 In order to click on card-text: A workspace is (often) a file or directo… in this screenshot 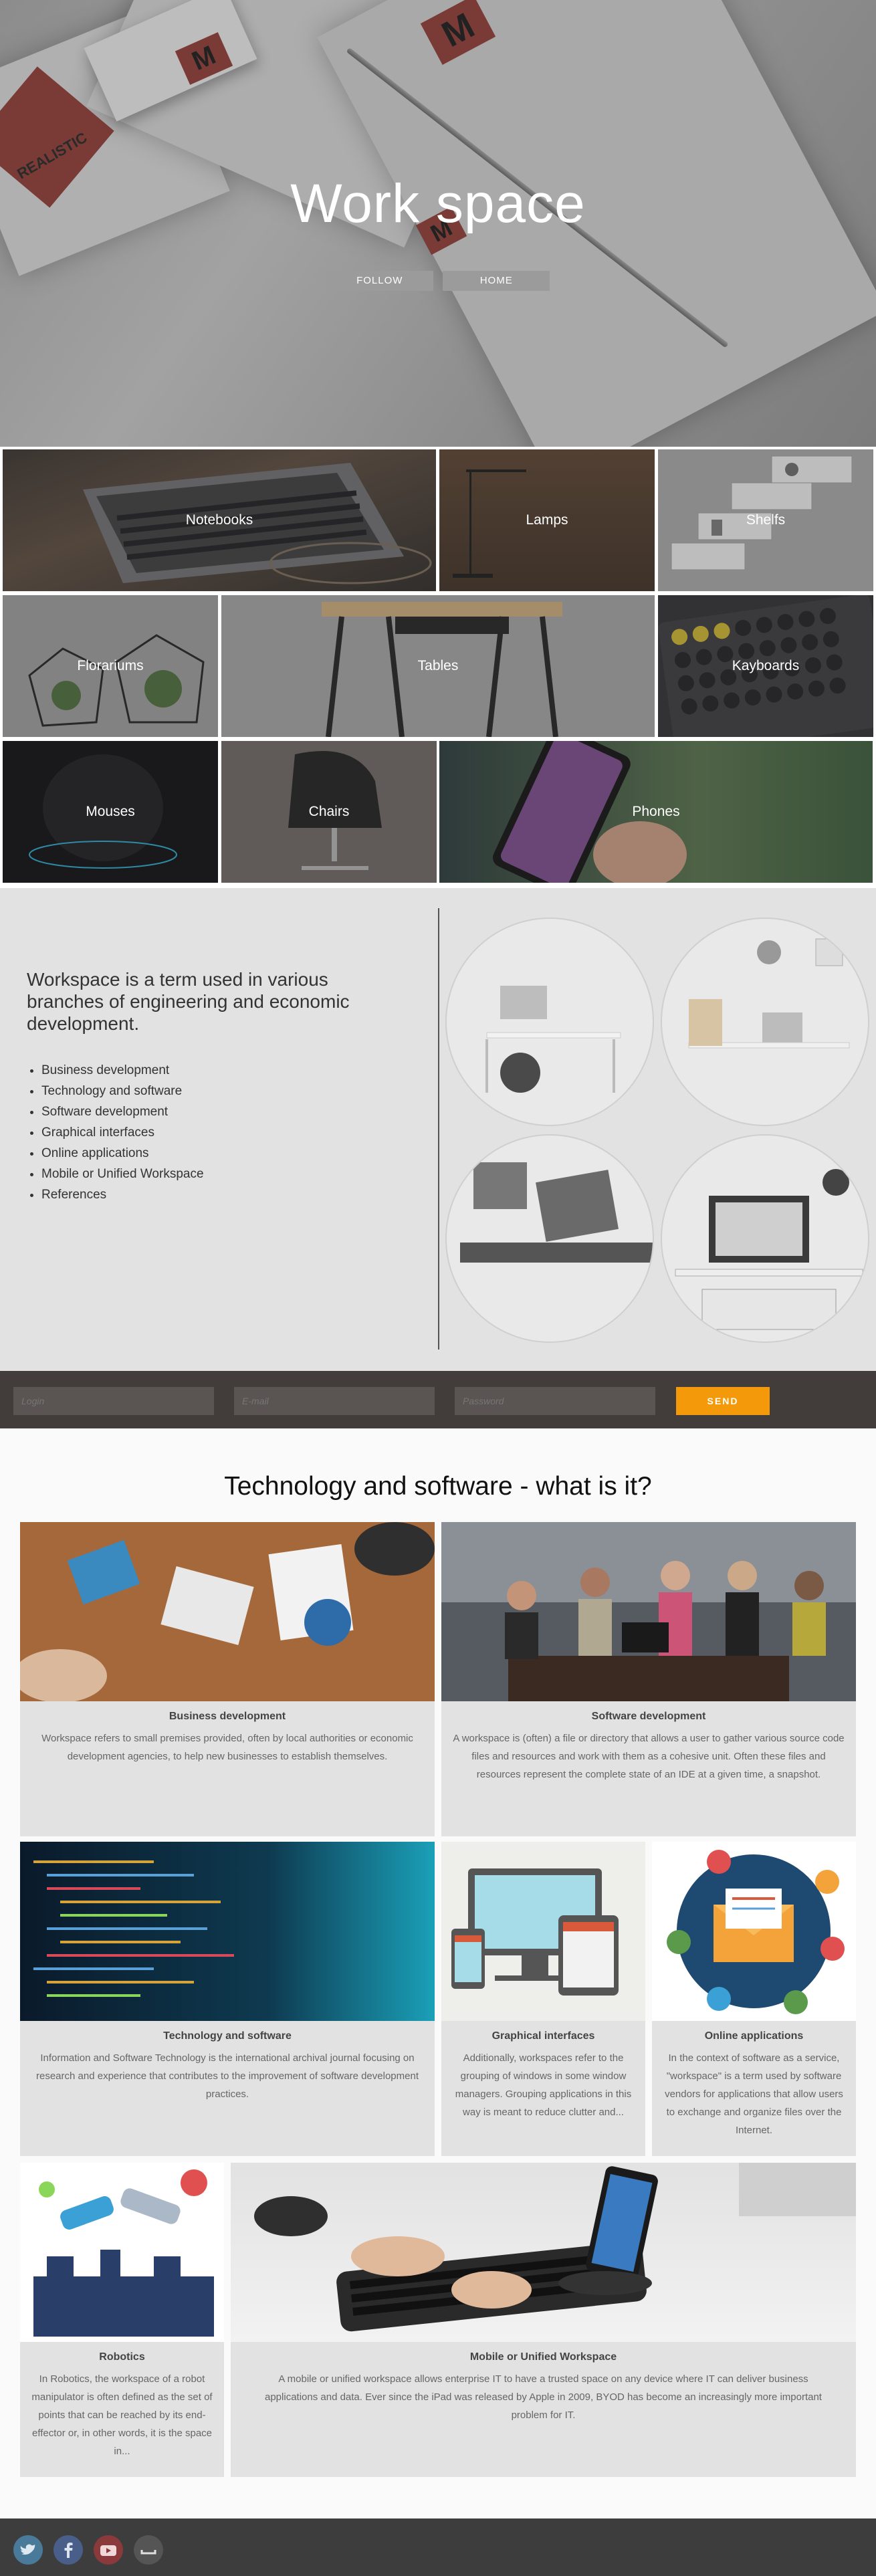, I will do `click(649, 1757)`.